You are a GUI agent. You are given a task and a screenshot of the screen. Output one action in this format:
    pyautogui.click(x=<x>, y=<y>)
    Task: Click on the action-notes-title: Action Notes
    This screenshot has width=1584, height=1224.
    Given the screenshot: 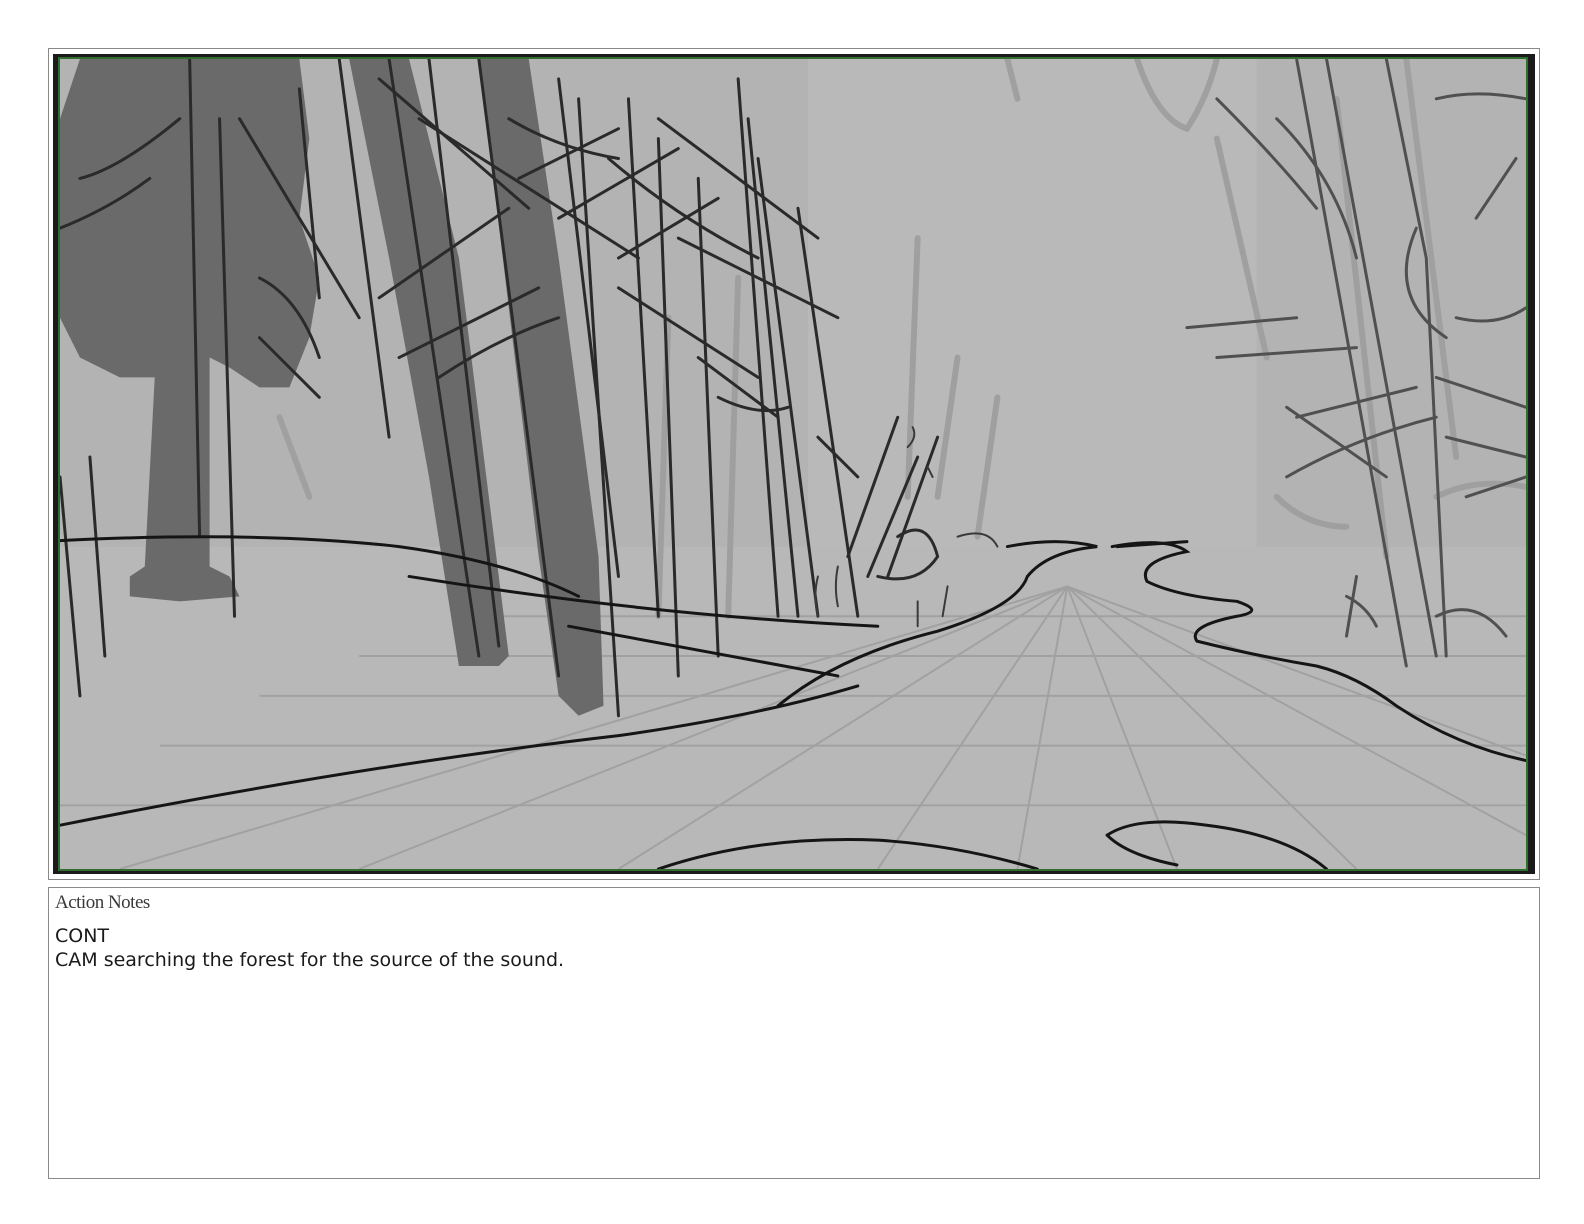 What is the action you would take?
    pyautogui.click(x=102, y=902)
    